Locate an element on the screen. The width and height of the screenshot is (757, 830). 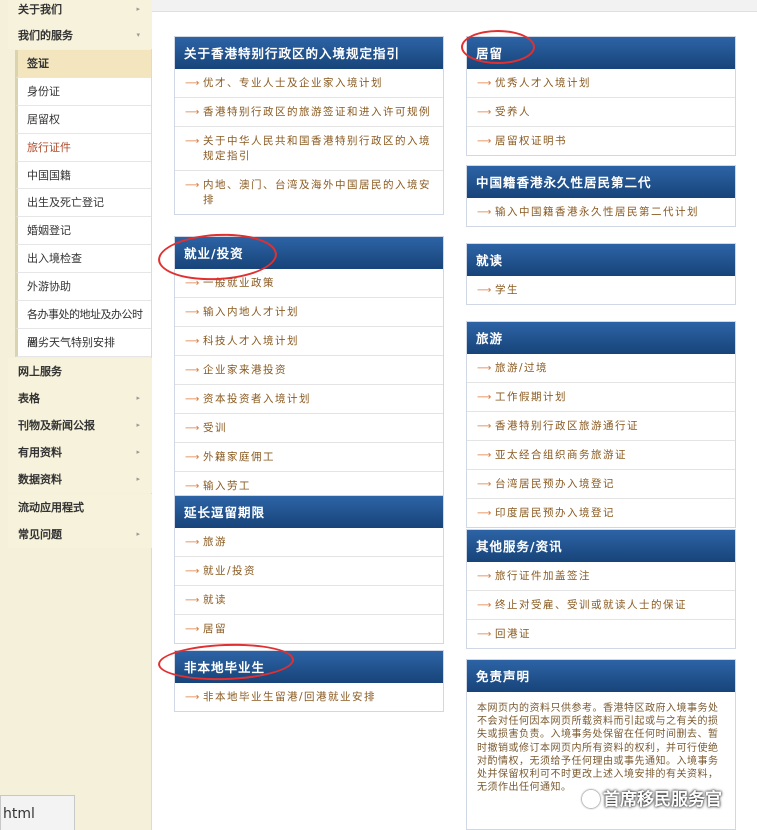
panel-residence: 居留 ⟶ 优秀人才入境计划 ⟶ 受养人 ⟶ 居留权证明书 is located at coordinates (601, 96).